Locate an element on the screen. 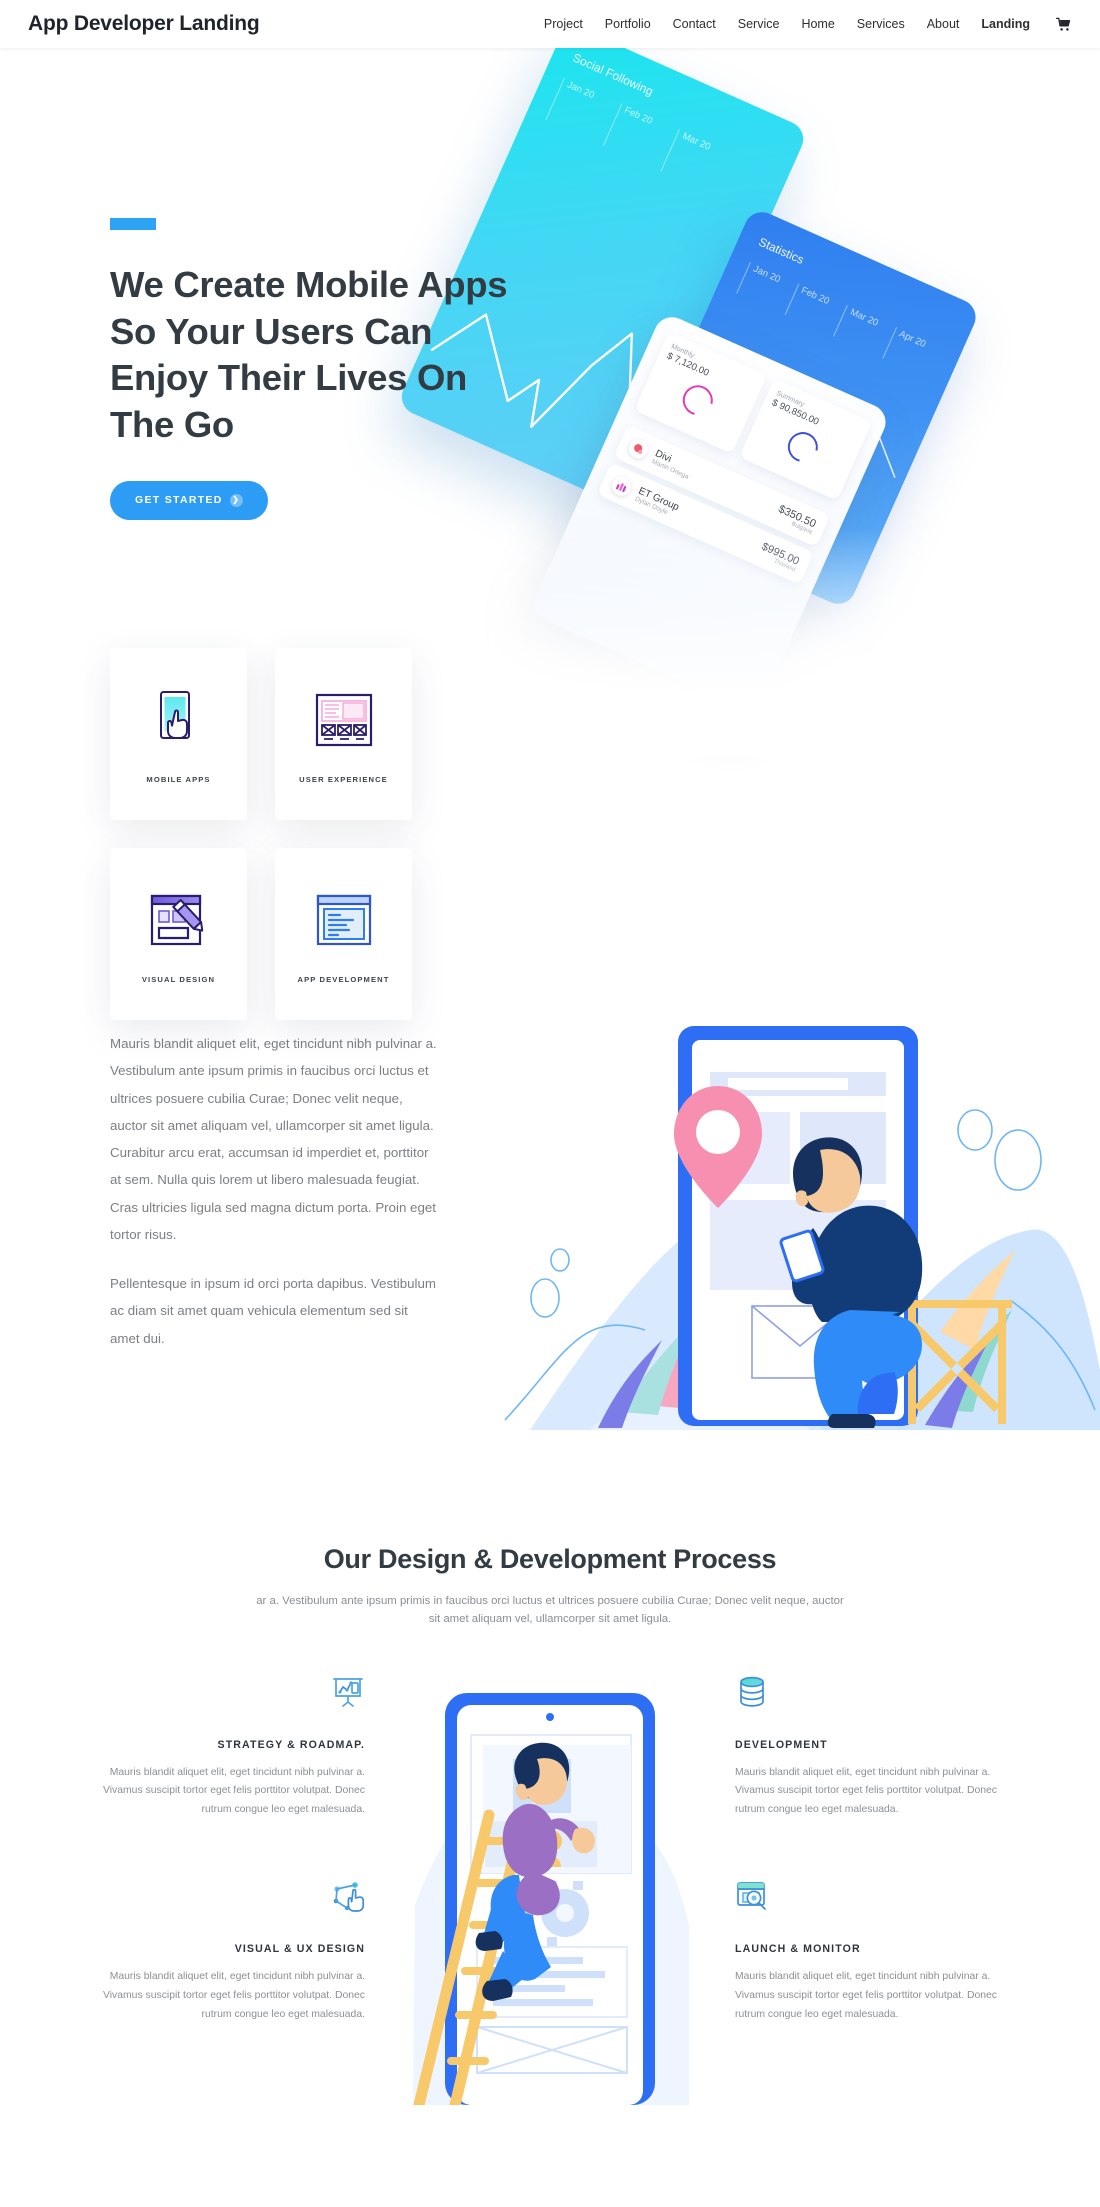  feature-card-app-development: APP DEVELOPMENT is located at coordinates (343, 934).